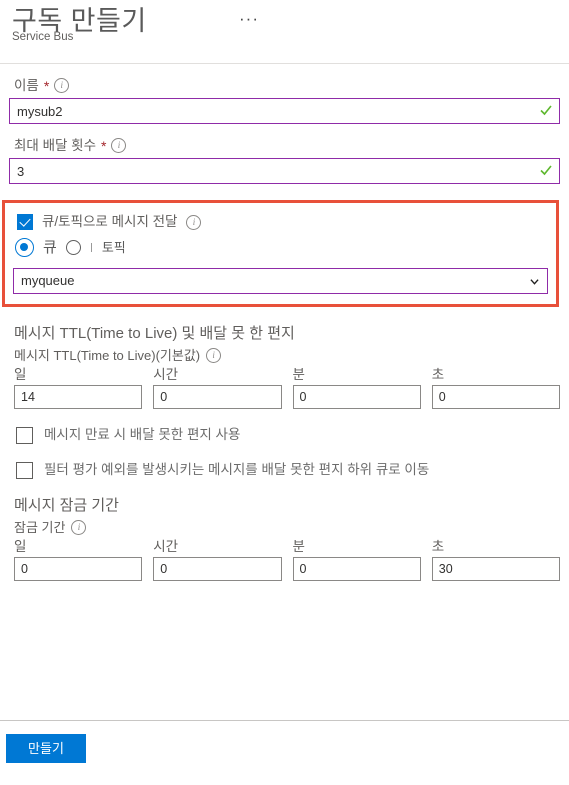 Image resolution: width=569 pixels, height=785 pixels. I want to click on radio-queue-label: 큐, so click(50, 247).